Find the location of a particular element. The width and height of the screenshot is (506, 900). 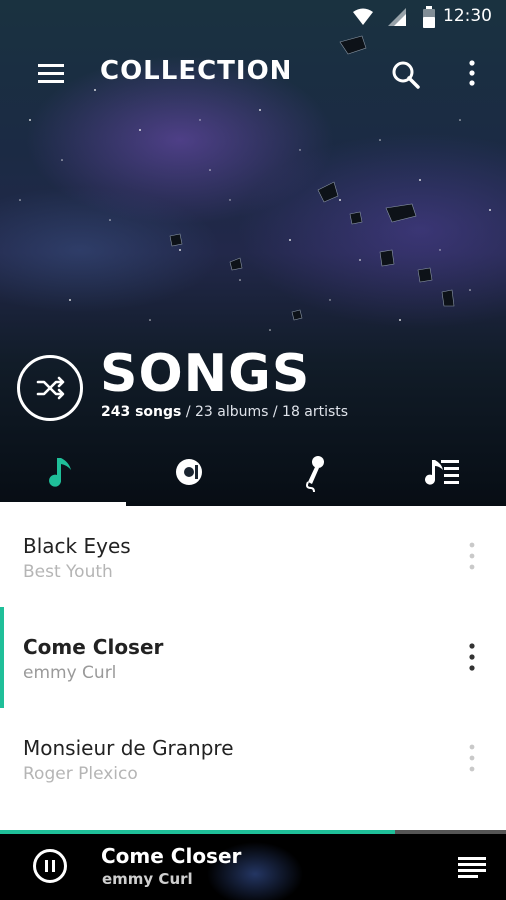

song-row: Monsieur de Granpre Roger Plexico is located at coordinates (253, 758).